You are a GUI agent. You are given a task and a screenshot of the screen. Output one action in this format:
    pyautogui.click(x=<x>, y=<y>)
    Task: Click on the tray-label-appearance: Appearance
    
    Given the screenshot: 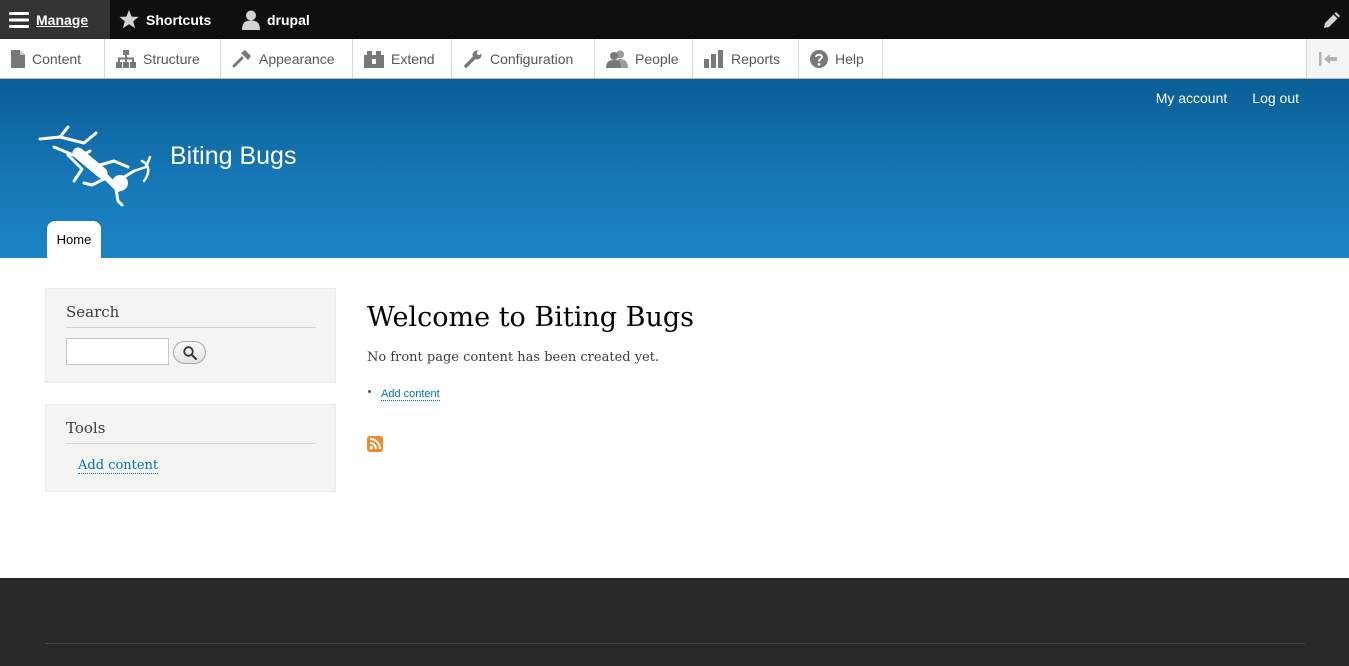 What is the action you would take?
    pyautogui.click(x=297, y=58)
    